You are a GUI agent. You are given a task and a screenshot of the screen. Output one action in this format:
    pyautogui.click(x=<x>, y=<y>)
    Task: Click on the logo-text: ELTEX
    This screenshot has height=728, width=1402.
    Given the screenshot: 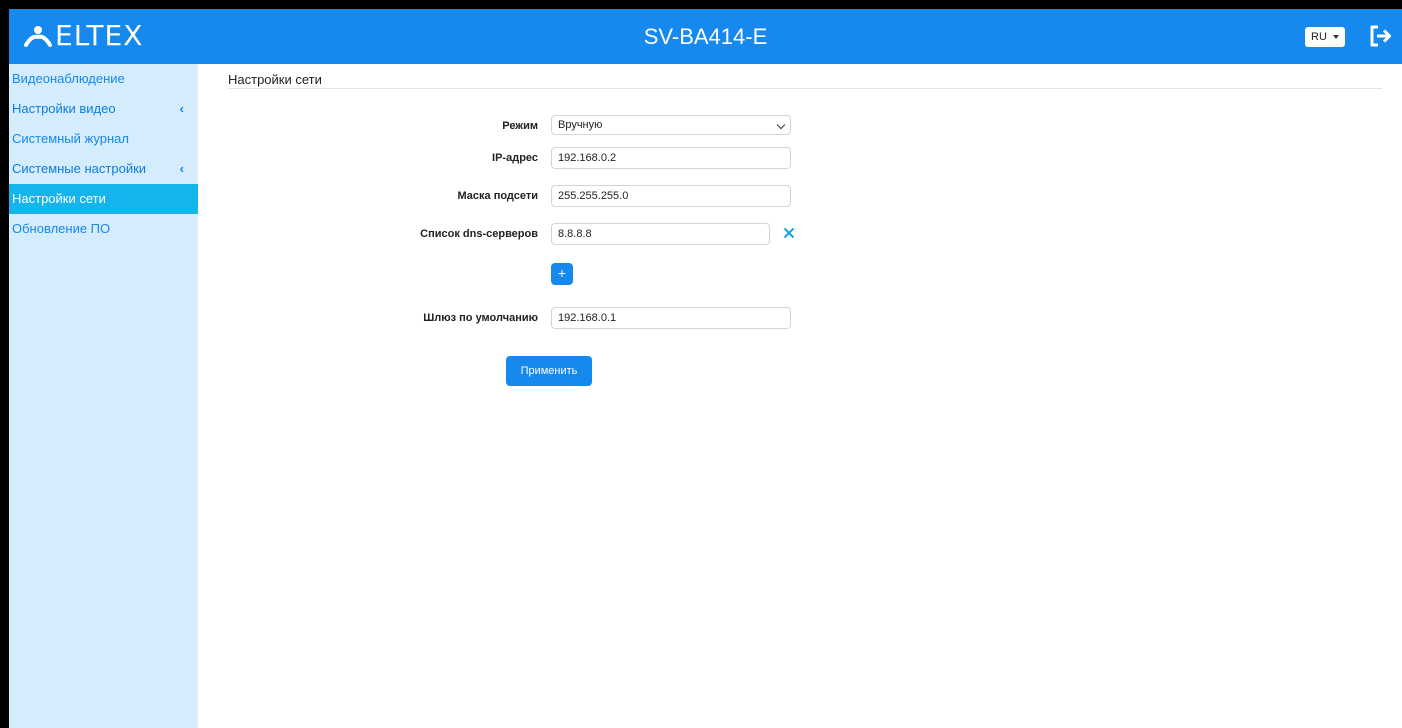 What is the action you would take?
    pyautogui.click(x=99, y=35)
    